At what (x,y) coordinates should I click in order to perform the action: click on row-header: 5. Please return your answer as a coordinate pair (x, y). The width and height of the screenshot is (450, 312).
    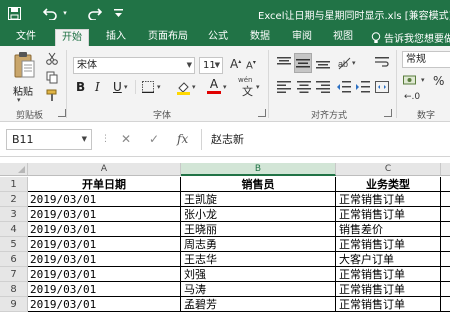
    Looking at the image, I should click on (14, 244).